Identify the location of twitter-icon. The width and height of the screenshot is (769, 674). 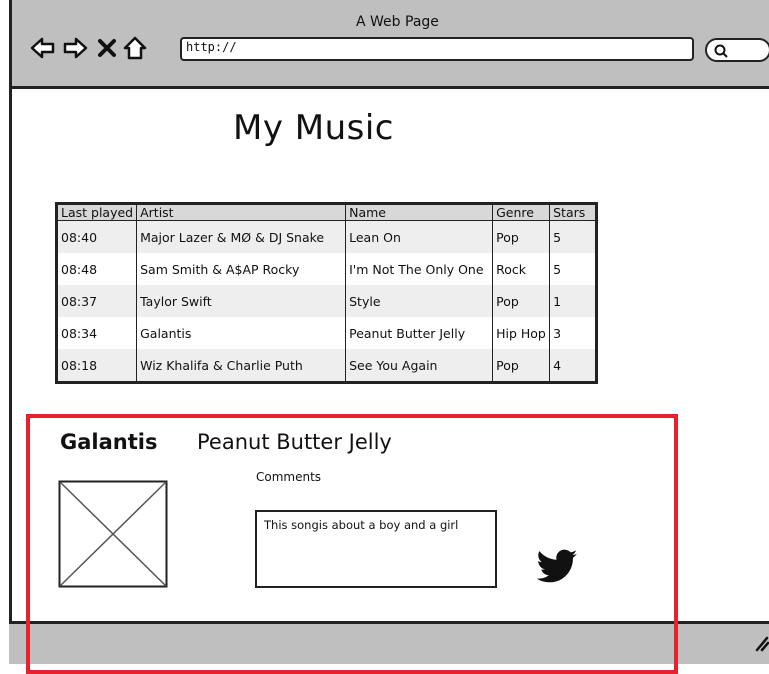
(557, 570).